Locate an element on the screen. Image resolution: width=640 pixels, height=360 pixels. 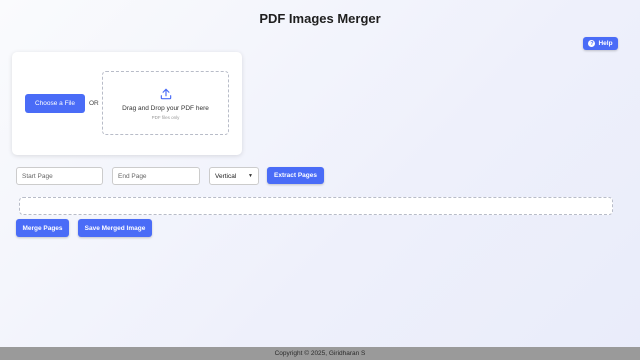
choose-file-button: Choose a File is located at coordinates (55, 103).